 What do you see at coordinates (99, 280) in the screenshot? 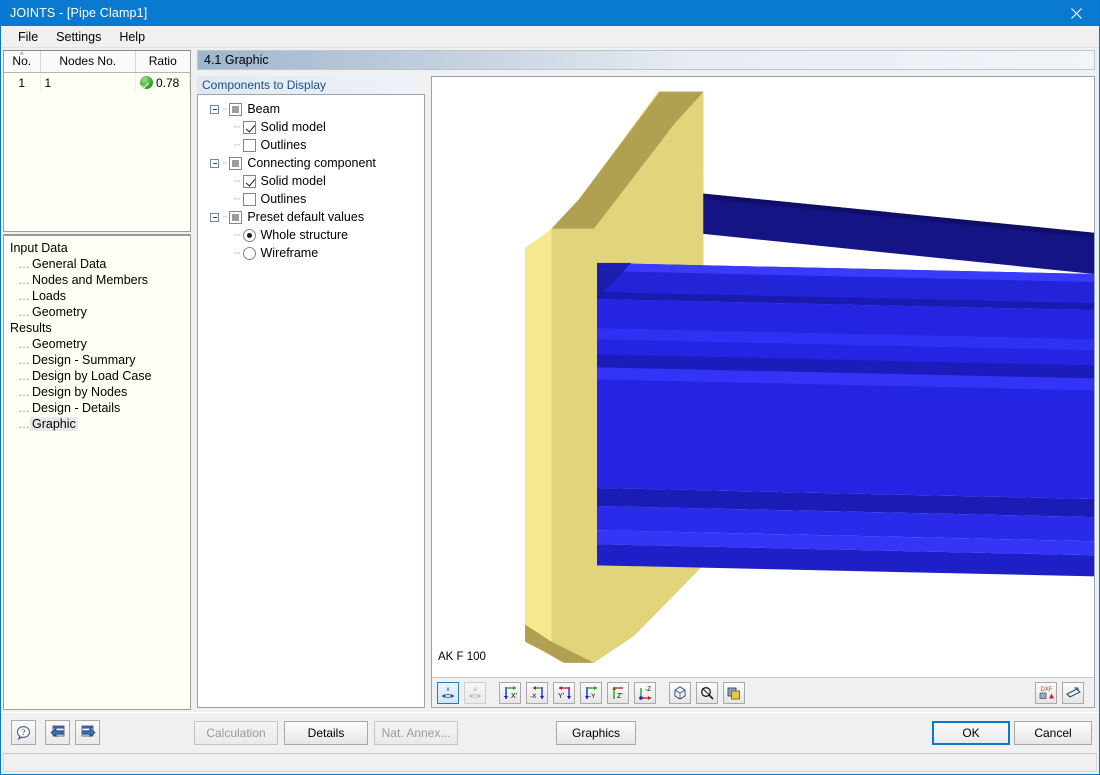
I see `nav-item-nodes-and-members: … Nodes and Members` at bounding box center [99, 280].